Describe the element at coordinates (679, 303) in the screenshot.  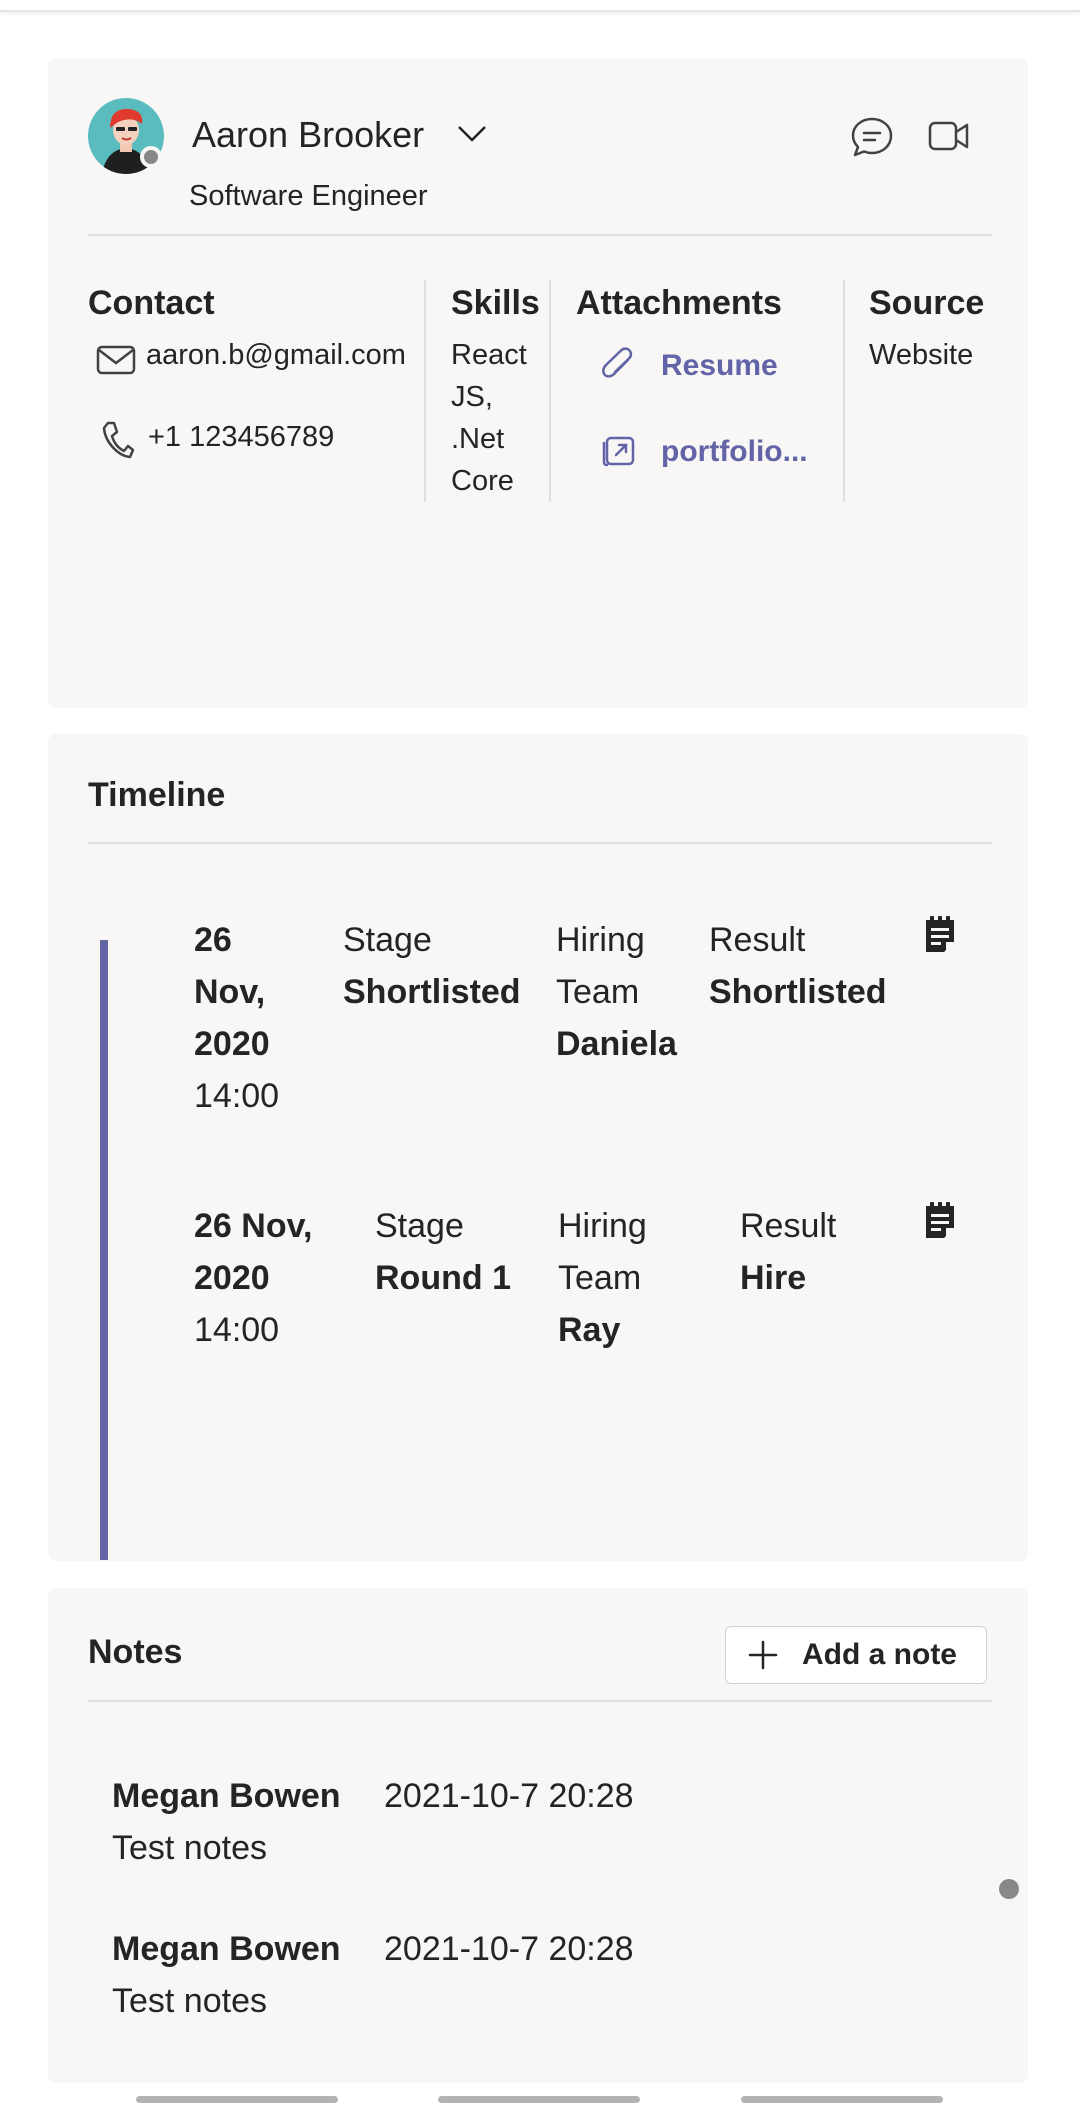
I see `attachments-heading: Attachments` at that location.